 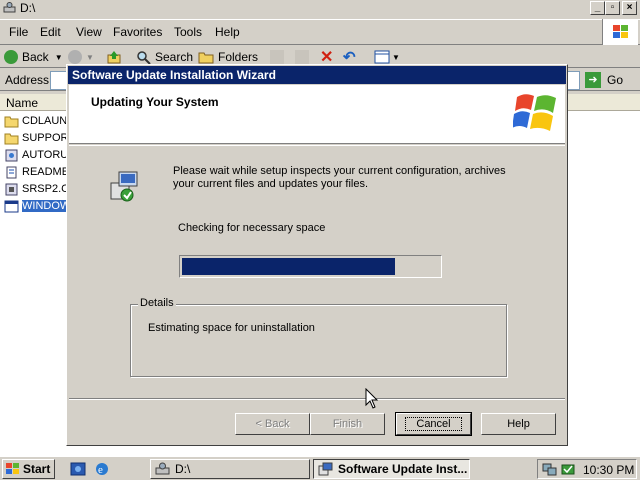 I want to click on file-name: WINDOW, so click(x=46, y=206).